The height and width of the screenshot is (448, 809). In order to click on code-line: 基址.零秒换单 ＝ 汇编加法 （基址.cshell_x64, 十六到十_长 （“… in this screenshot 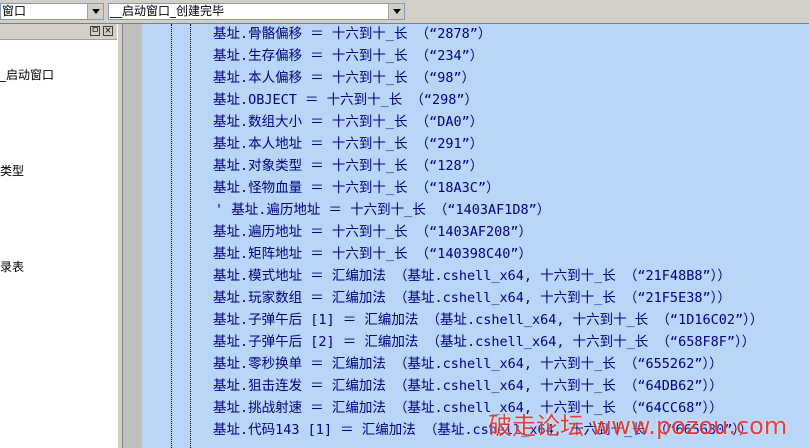, I will do `click(468, 364)`.